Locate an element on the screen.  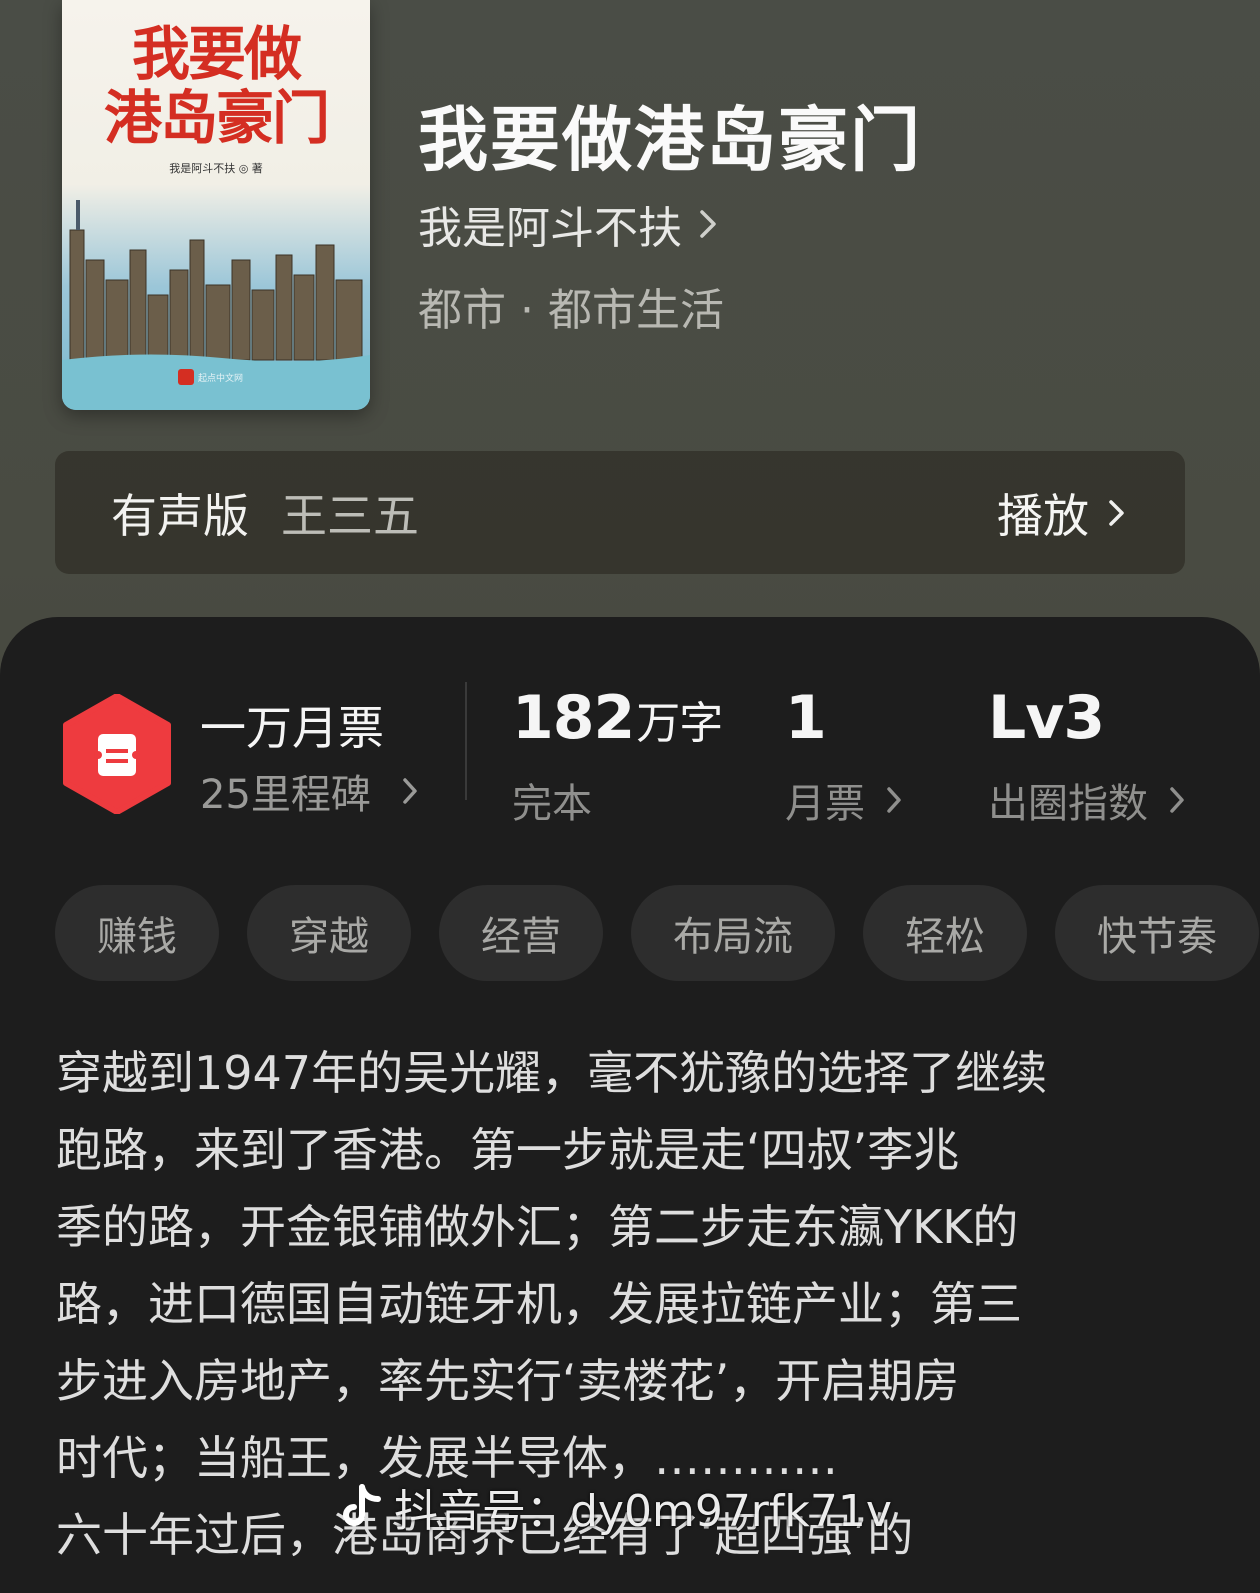
monthly-votes-value: 1 is located at coordinates (806, 718).